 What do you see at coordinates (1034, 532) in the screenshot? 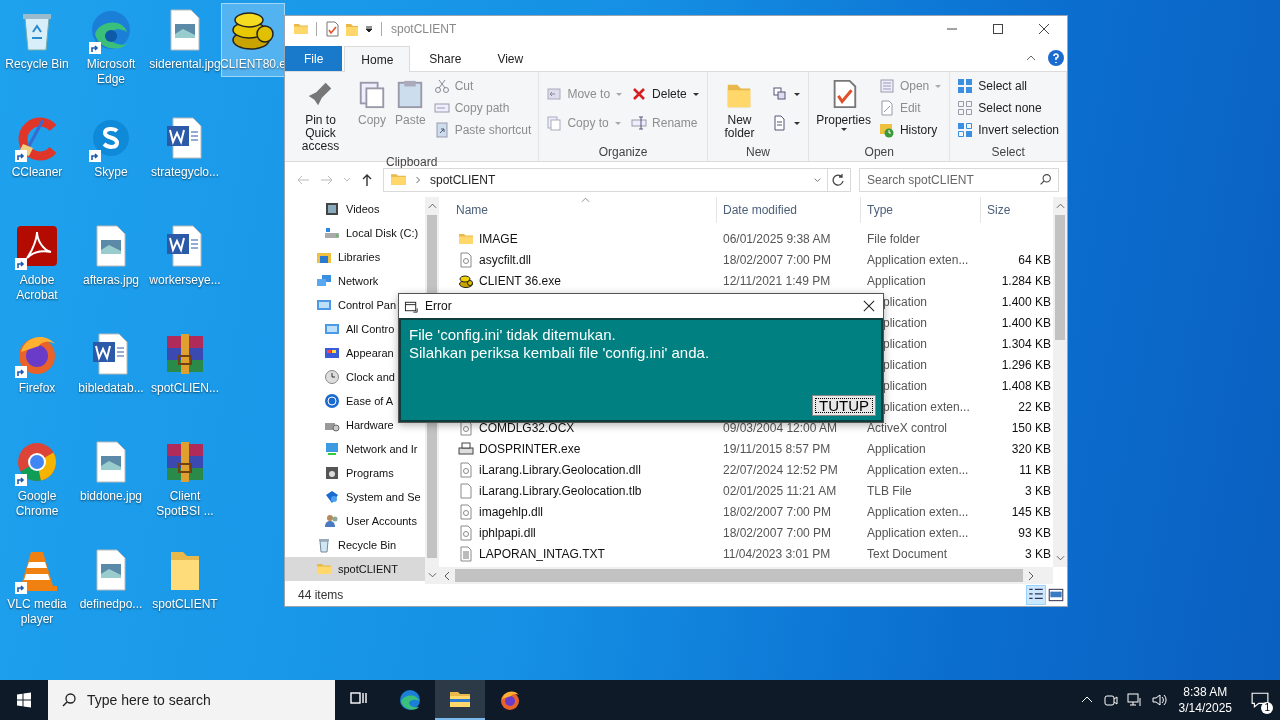
I see `file-size: 93 KB` at bounding box center [1034, 532].